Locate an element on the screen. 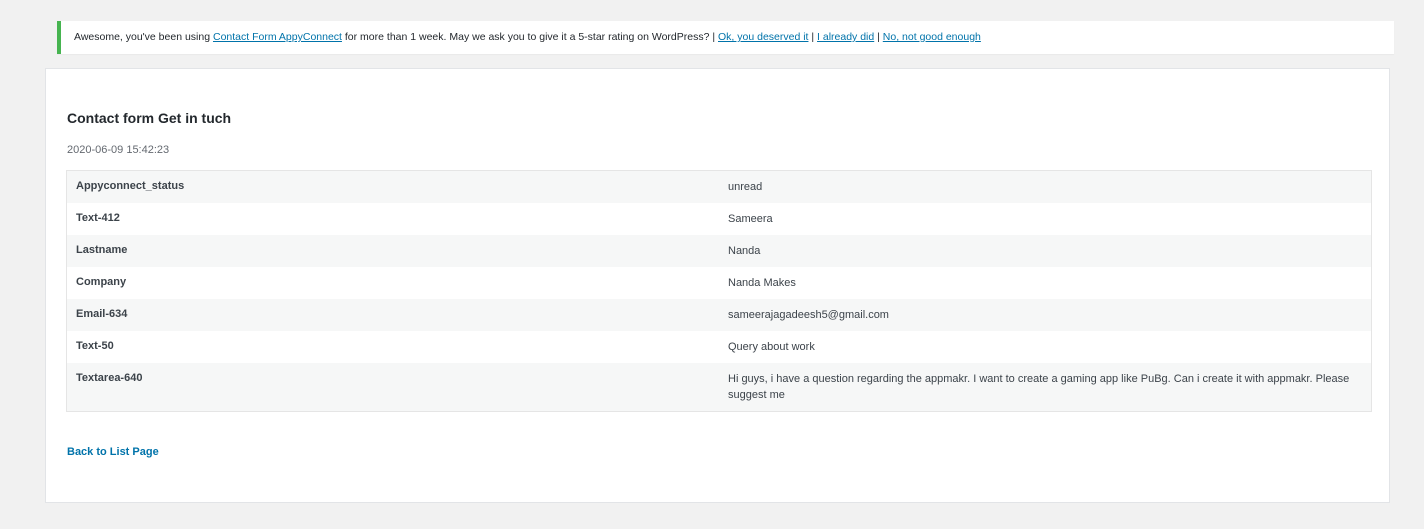  rate-ok-link: Ok, you deserved it is located at coordinates (763, 37).